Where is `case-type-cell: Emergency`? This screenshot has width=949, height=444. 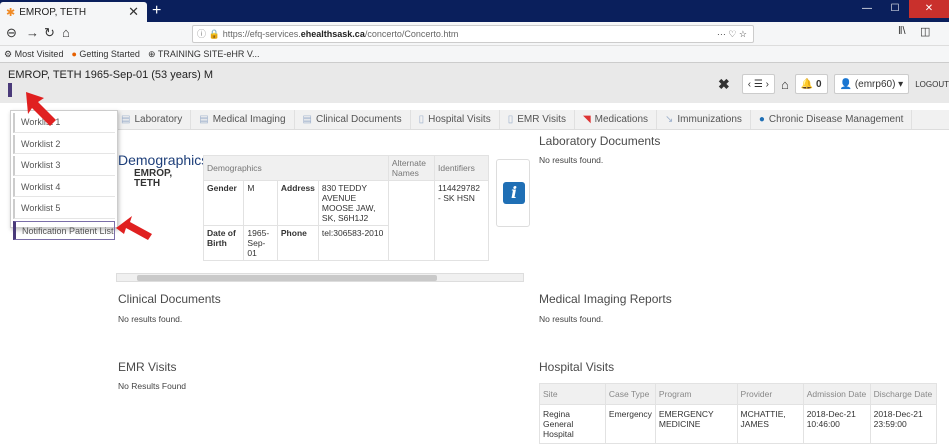 case-type-cell: Emergency is located at coordinates (630, 424).